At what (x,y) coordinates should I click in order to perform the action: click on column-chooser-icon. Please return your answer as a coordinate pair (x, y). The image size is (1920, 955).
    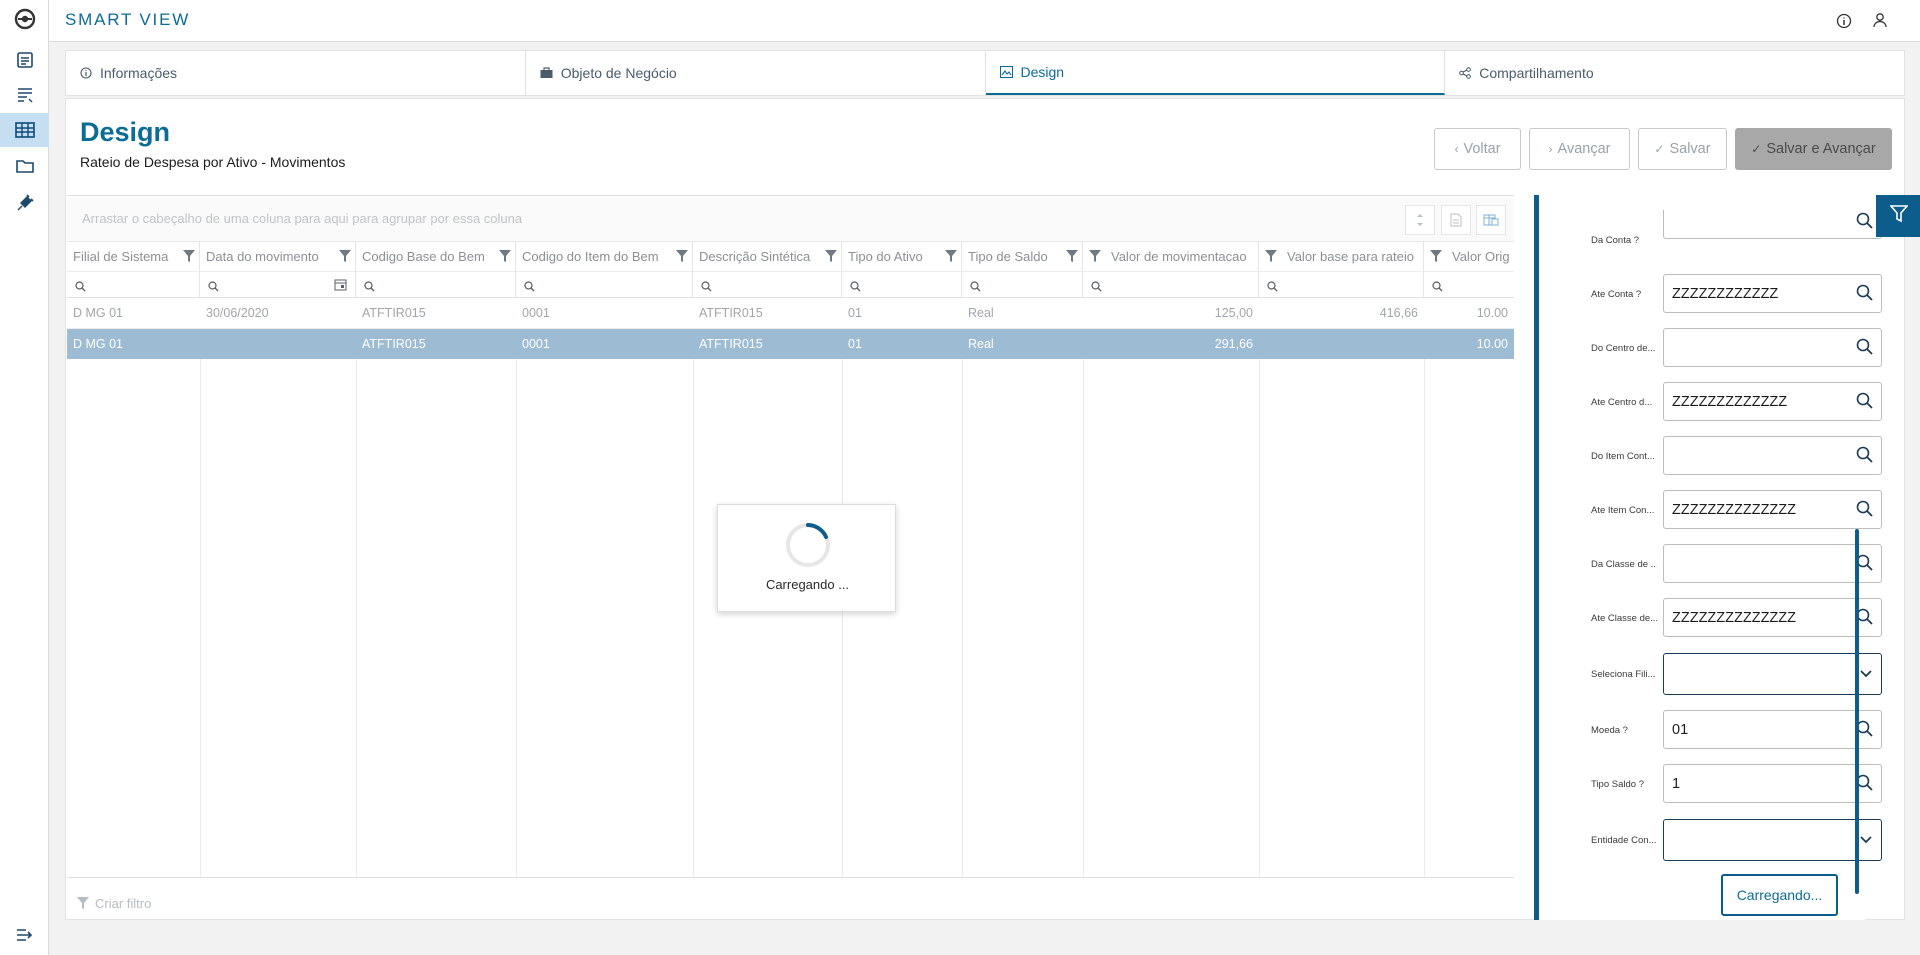
    Looking at the image, I should click on (1491, 220).